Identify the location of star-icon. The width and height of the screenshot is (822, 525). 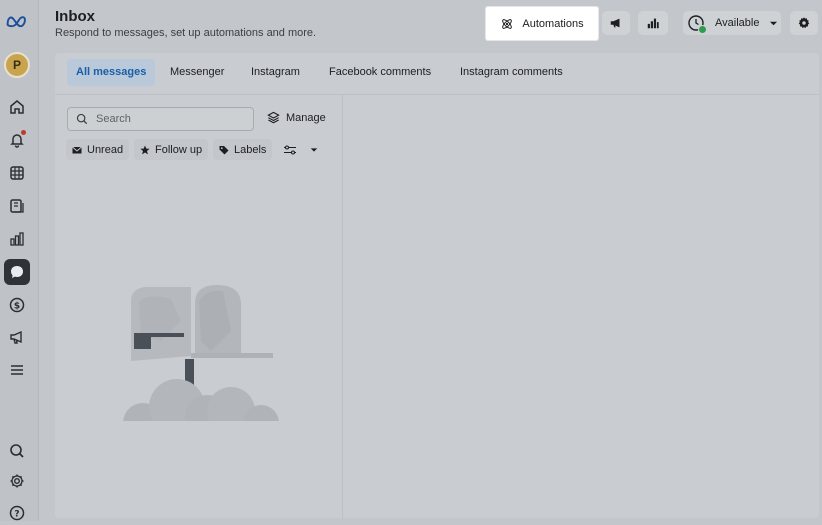
(145, 149).